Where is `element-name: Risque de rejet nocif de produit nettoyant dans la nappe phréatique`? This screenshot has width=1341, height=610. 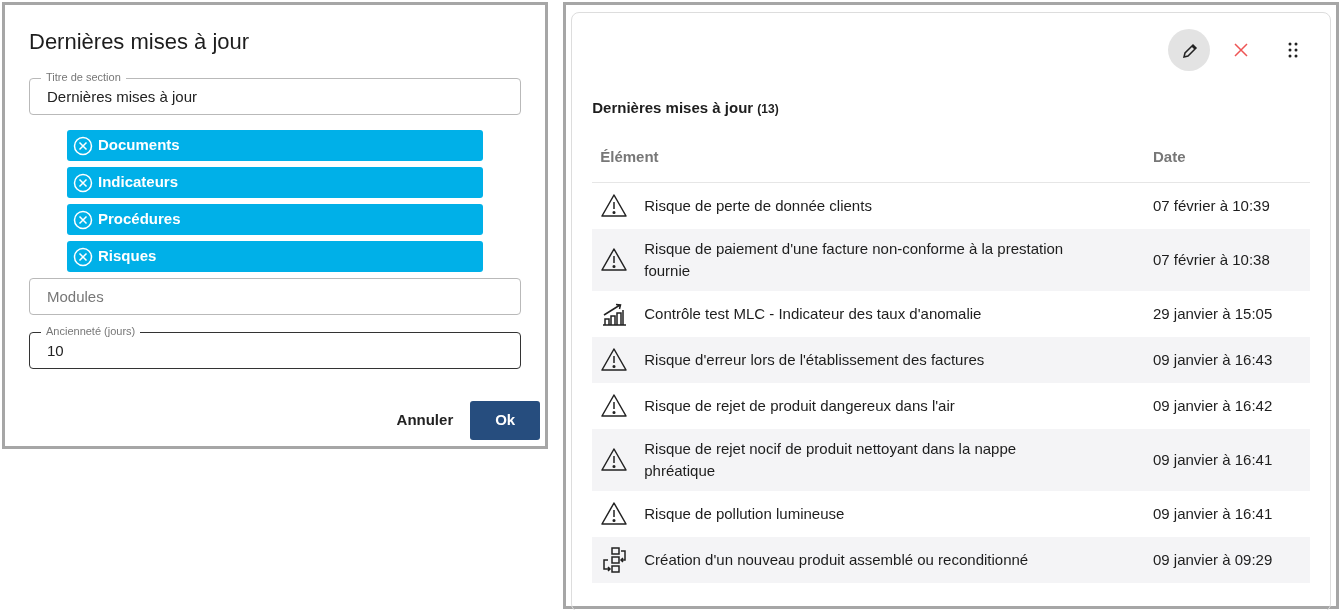 element-name: Risque de rejet nocif de produit nettoyant dans la nappe phréatique is located at coordinates (890, 460).